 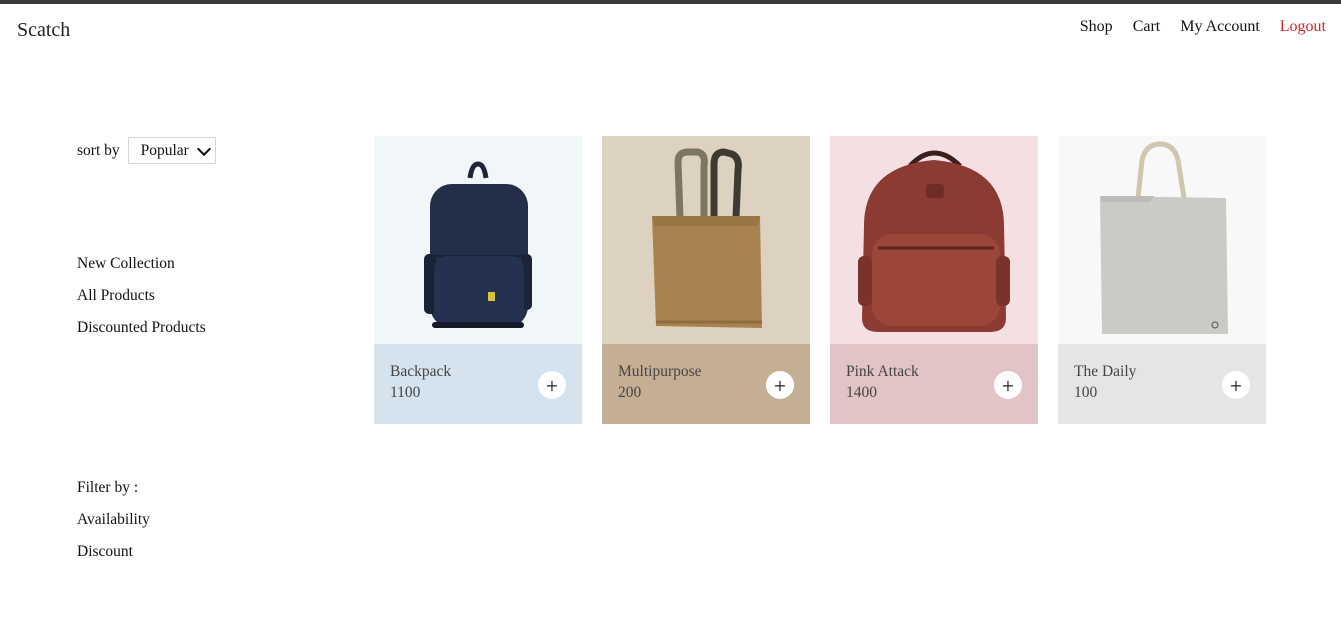 What do you see at coordinates (108, 487) in the screenshot?
I see `filter-label: Filter by :` at bounding box center [108, 487].